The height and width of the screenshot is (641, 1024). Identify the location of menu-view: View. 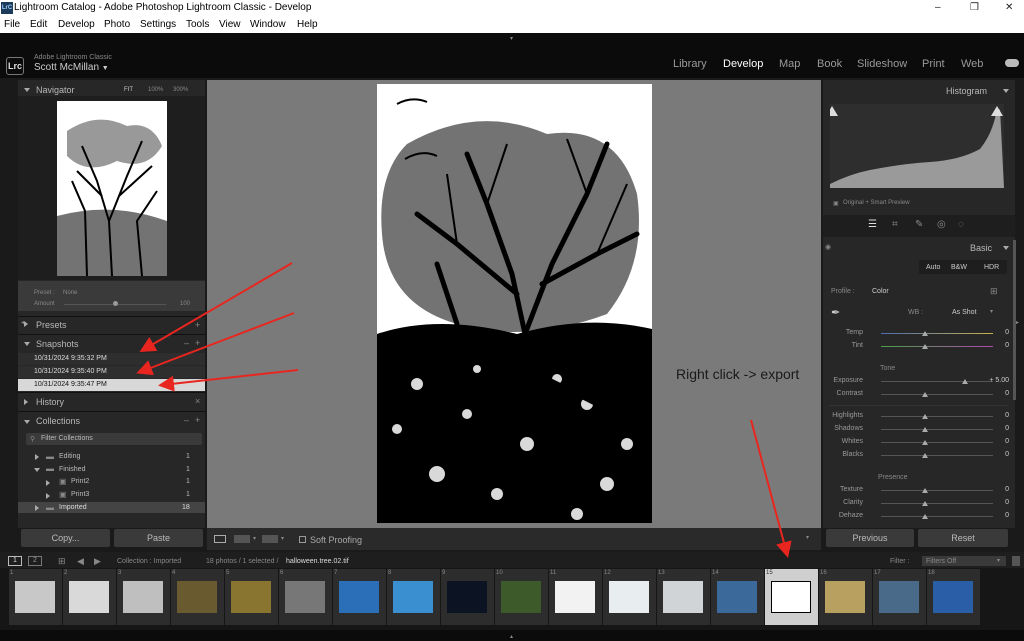
(230, 24).